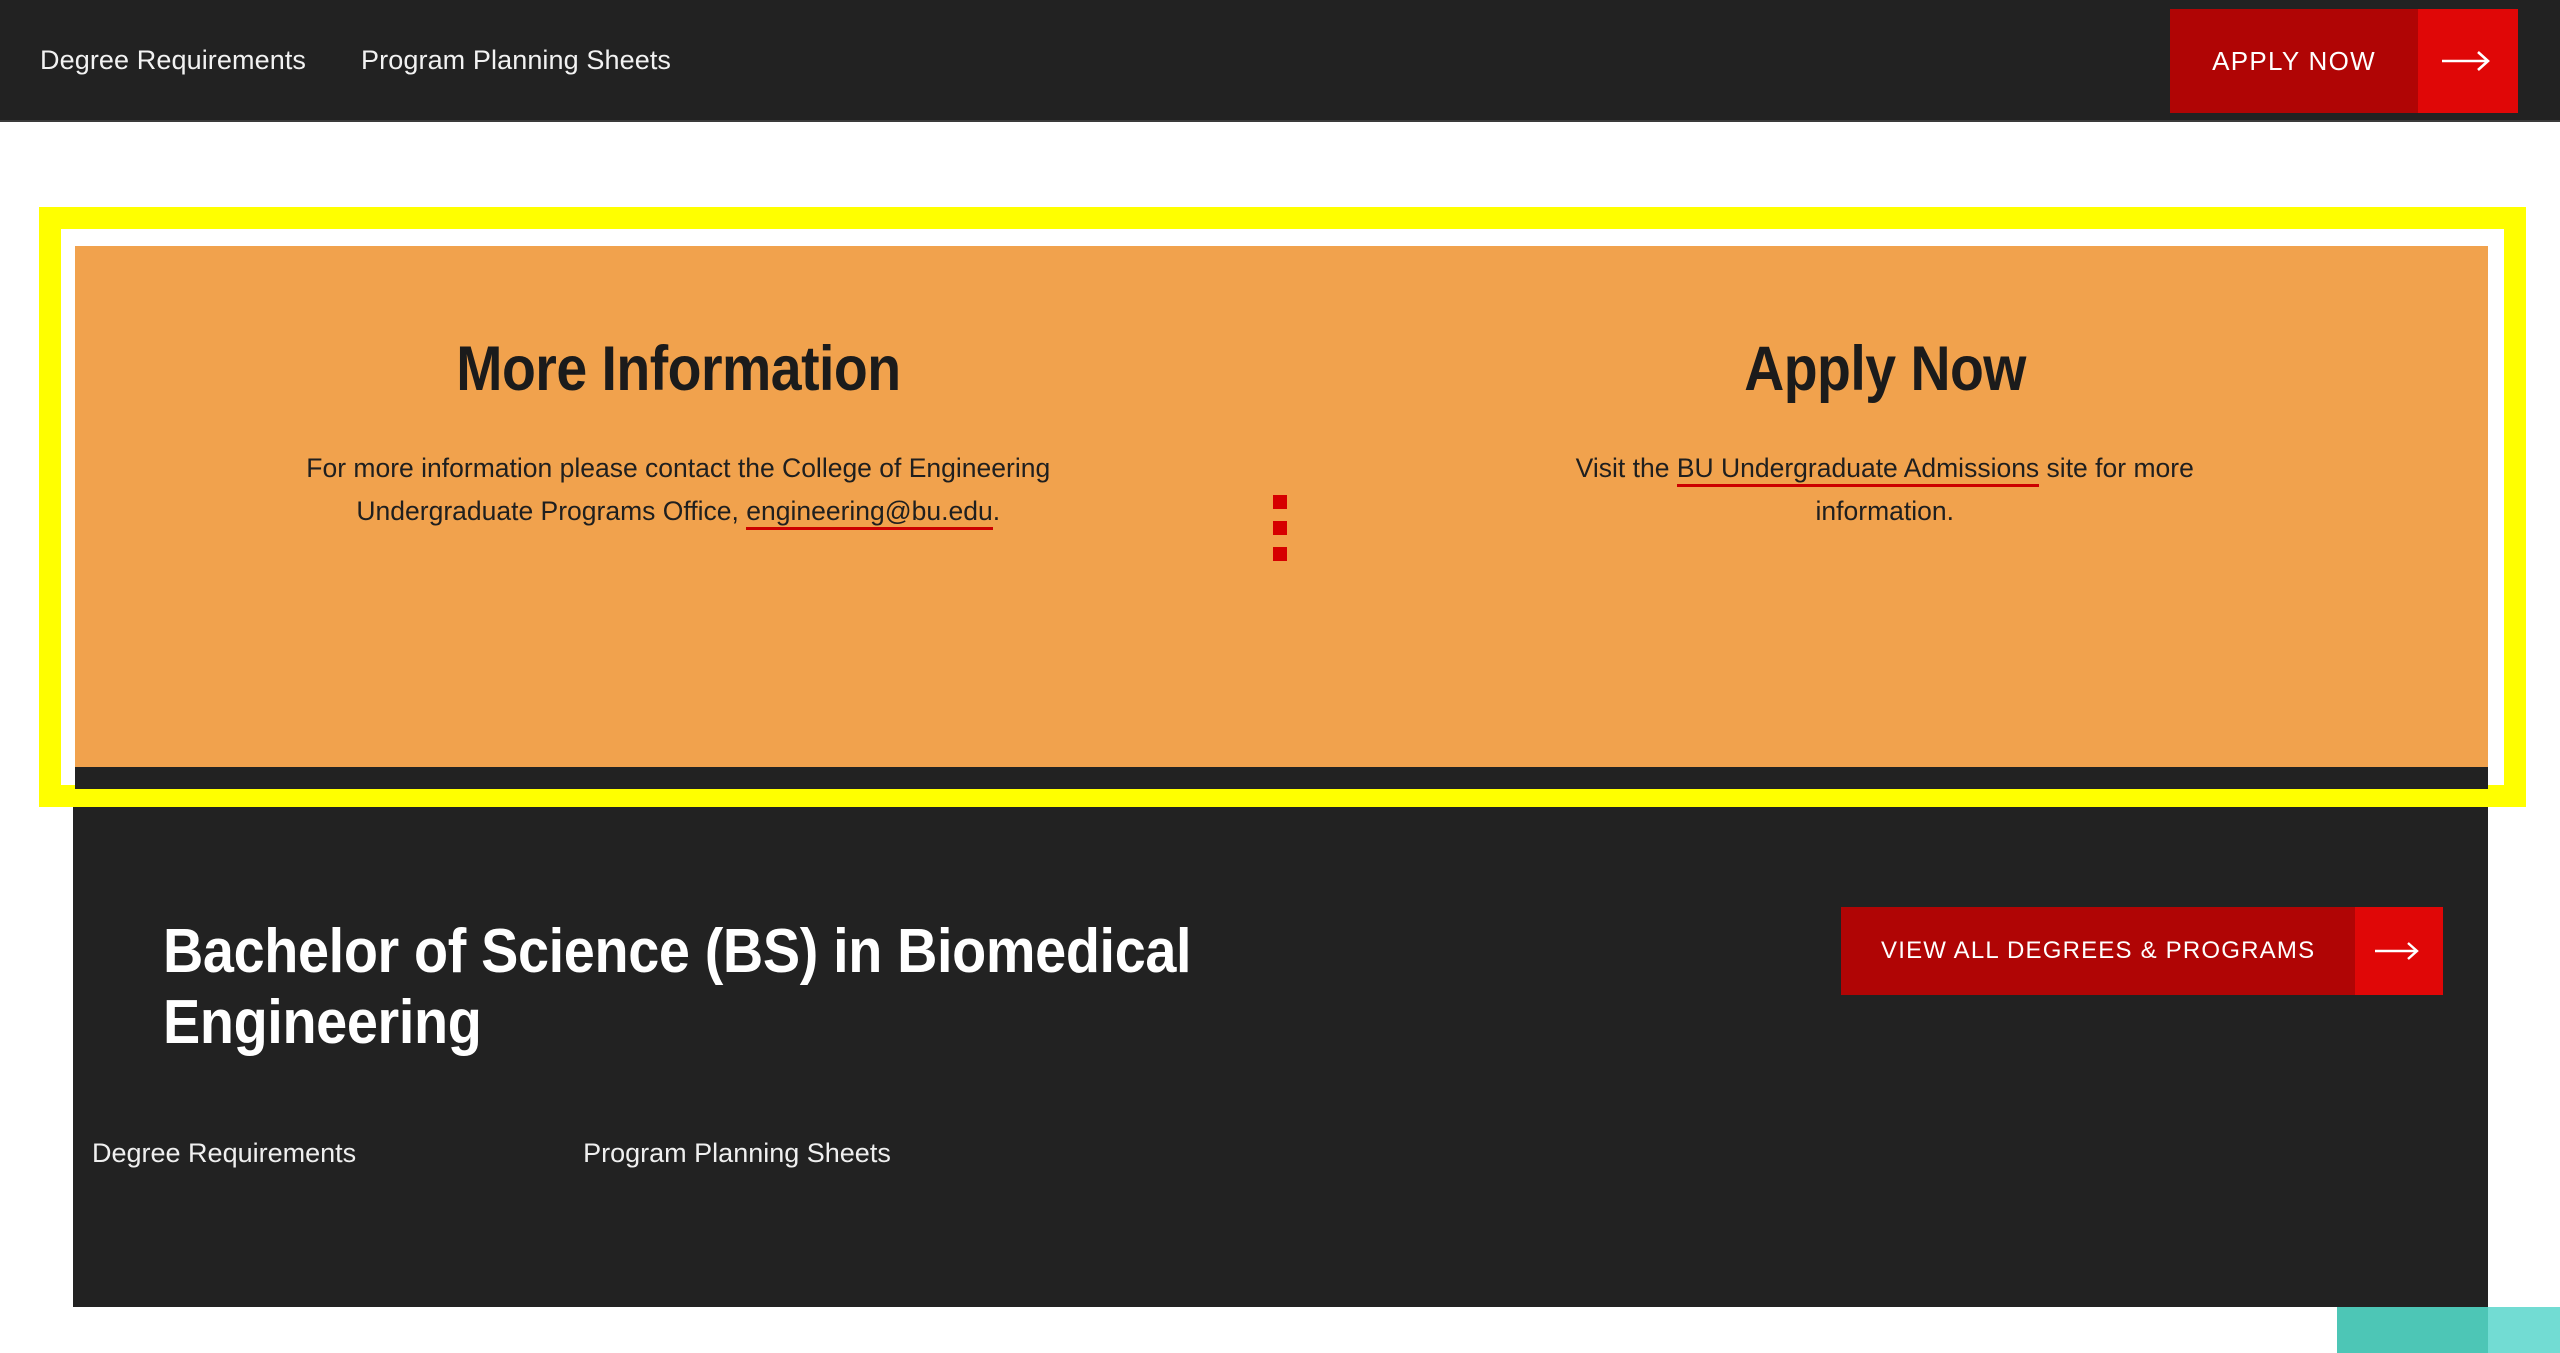  What do you see at coordinates (224, 1153) in the screenshot?
I see `degree-link-degree-requirements: Degree Requirements` at bounding box center [224, 1153].